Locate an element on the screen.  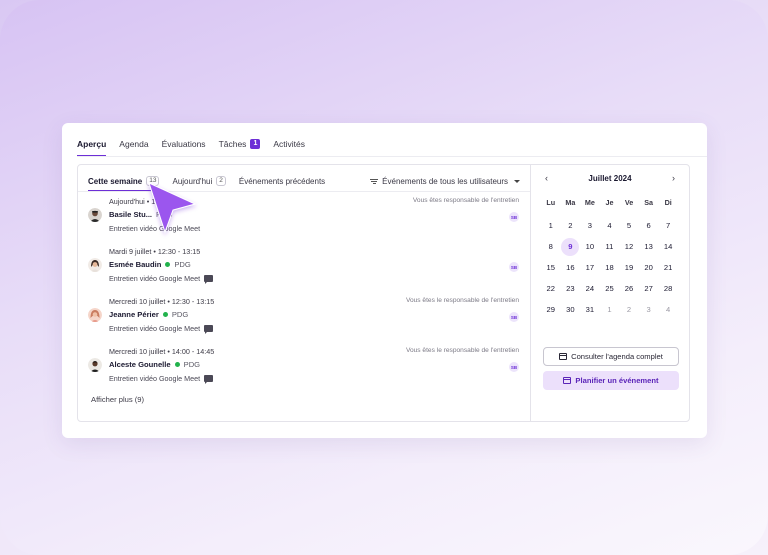
show-more-link: Afficher plus (9) is located at coordinates (117, 399).